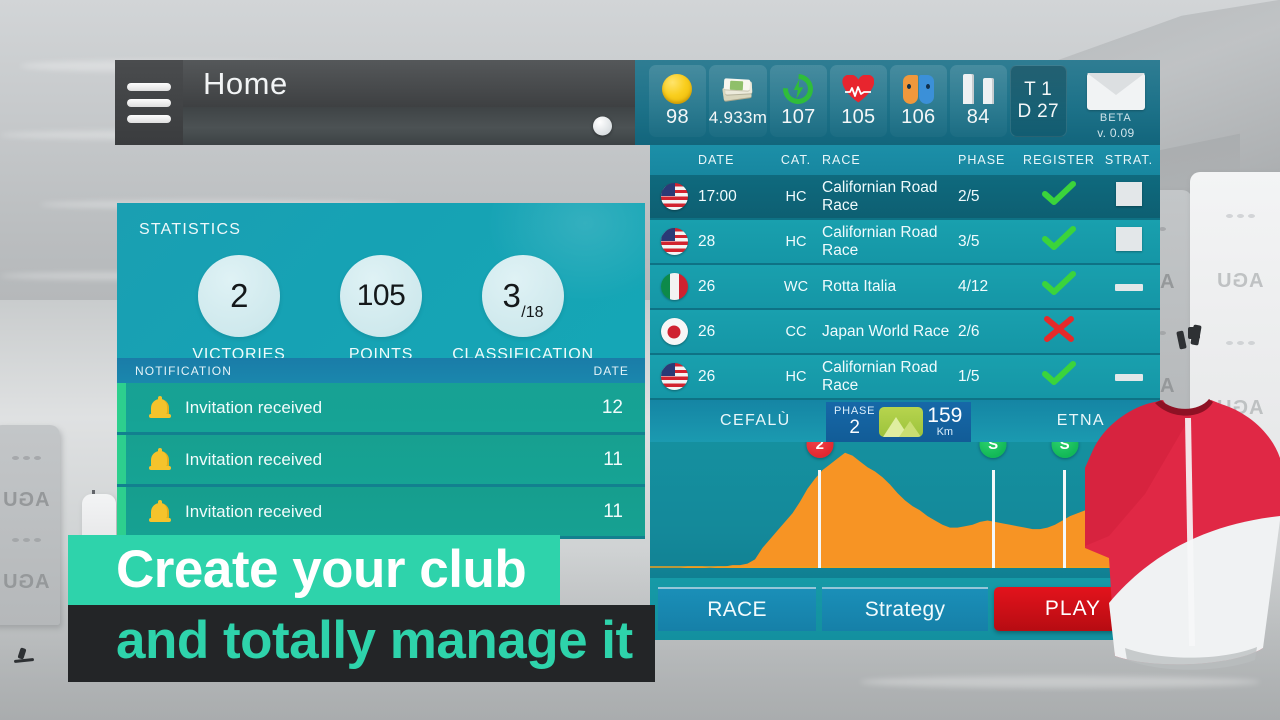 The height and width of the screenshot is (720, 1280). What do you see at coordinates (602, 126) in the screenshot?
I see `slider-knob` at bounding box center [602, 126].